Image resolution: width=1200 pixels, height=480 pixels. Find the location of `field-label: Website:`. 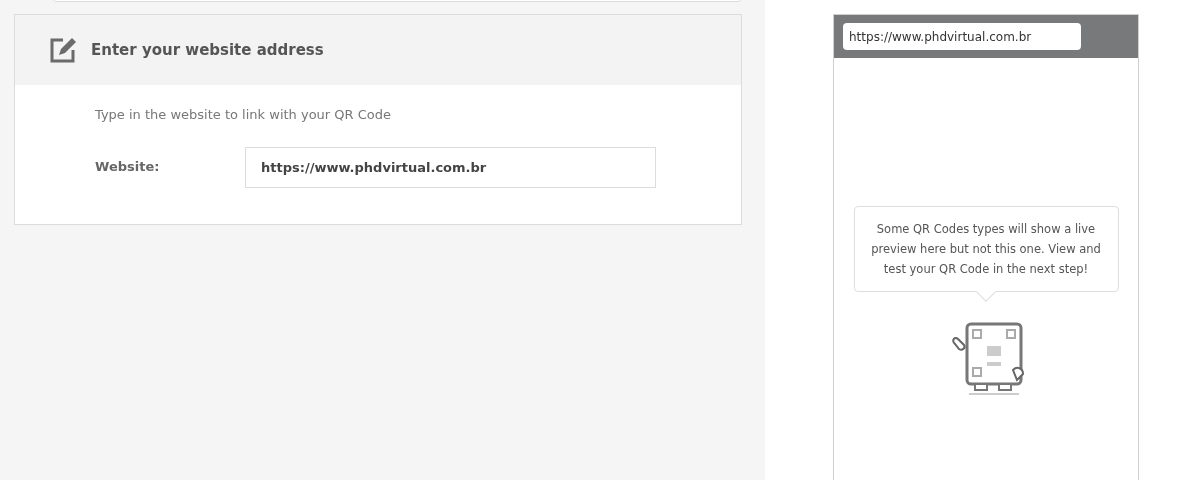

field-label: Website: is located at coordinates (128, 167).